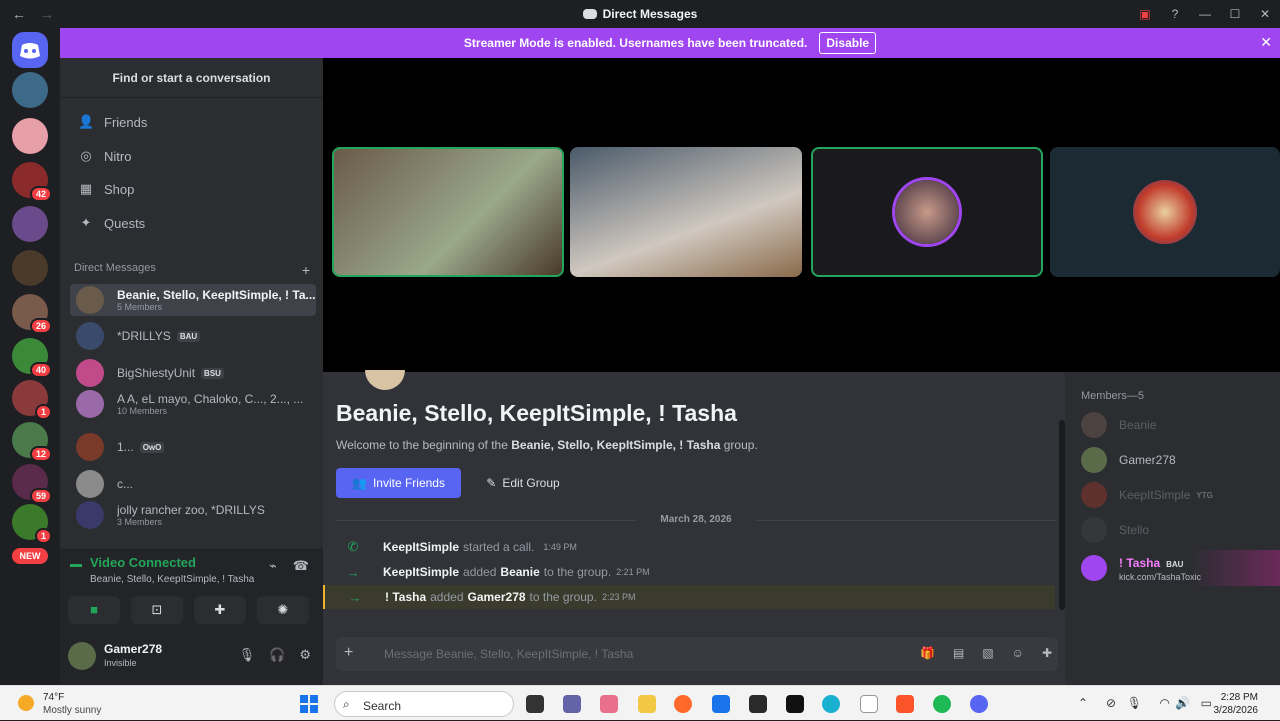  I want to click on server-icon: 26, so click(32, 314).